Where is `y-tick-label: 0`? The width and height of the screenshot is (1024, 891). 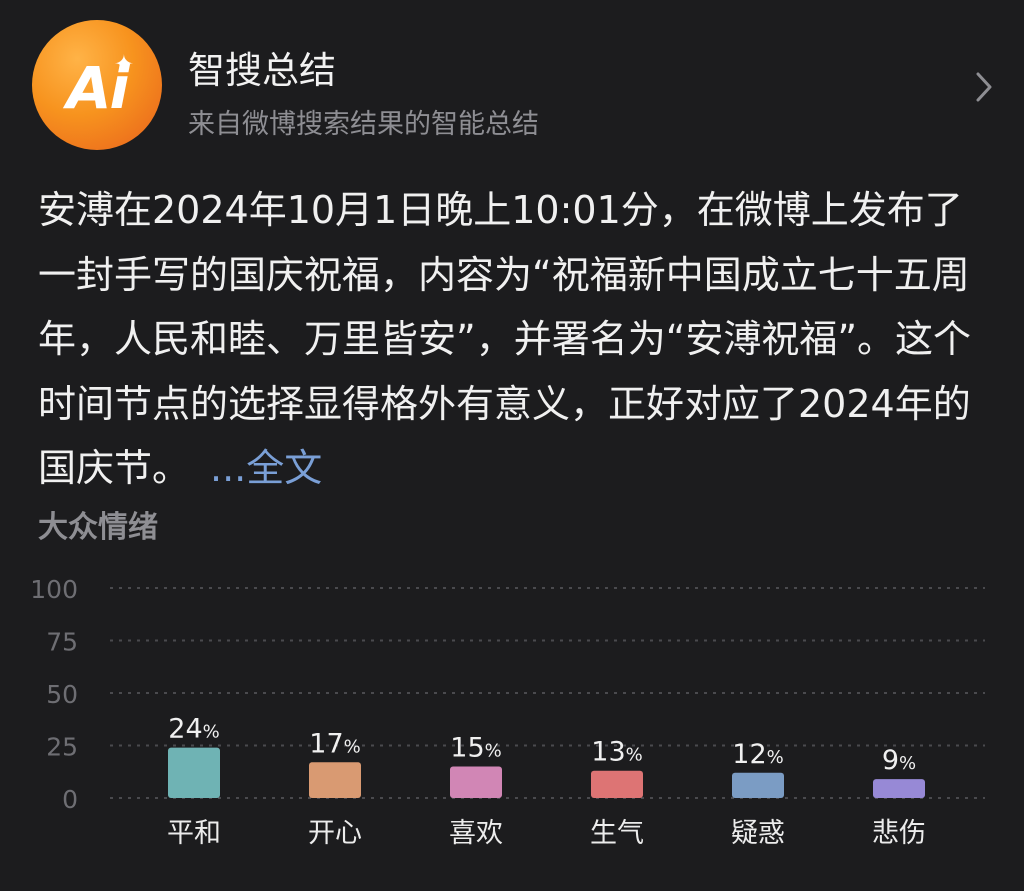 y-tick-label: 0 is located at coordinates (70, 799).